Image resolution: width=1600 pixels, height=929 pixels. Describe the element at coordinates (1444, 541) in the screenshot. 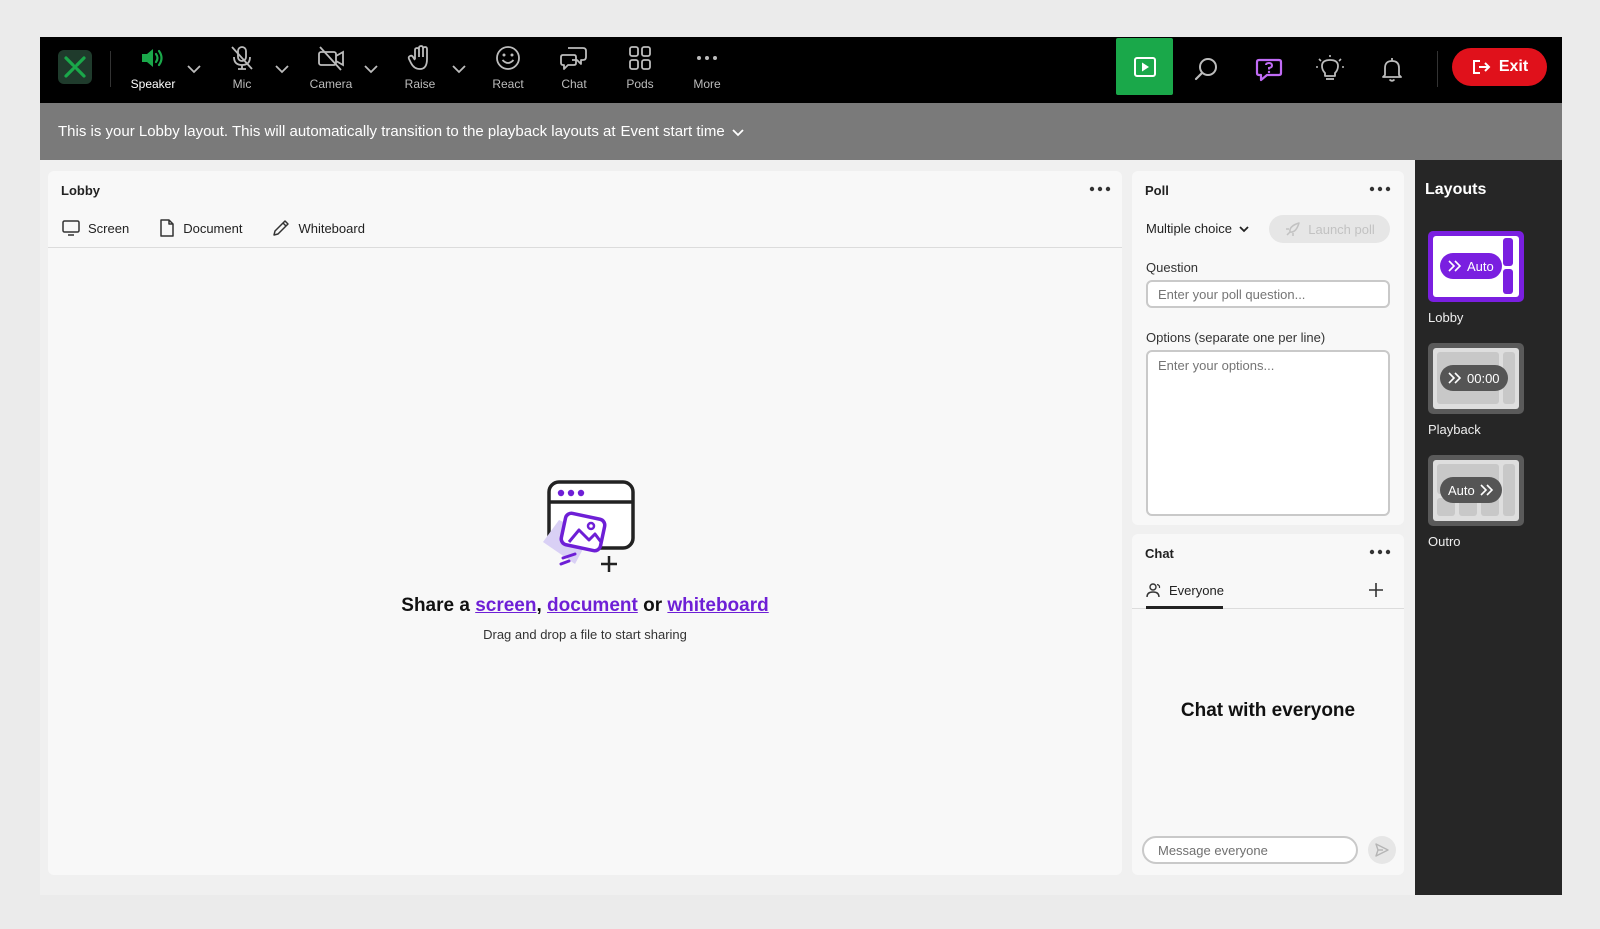

I see `layout-name: Outro` at that location.